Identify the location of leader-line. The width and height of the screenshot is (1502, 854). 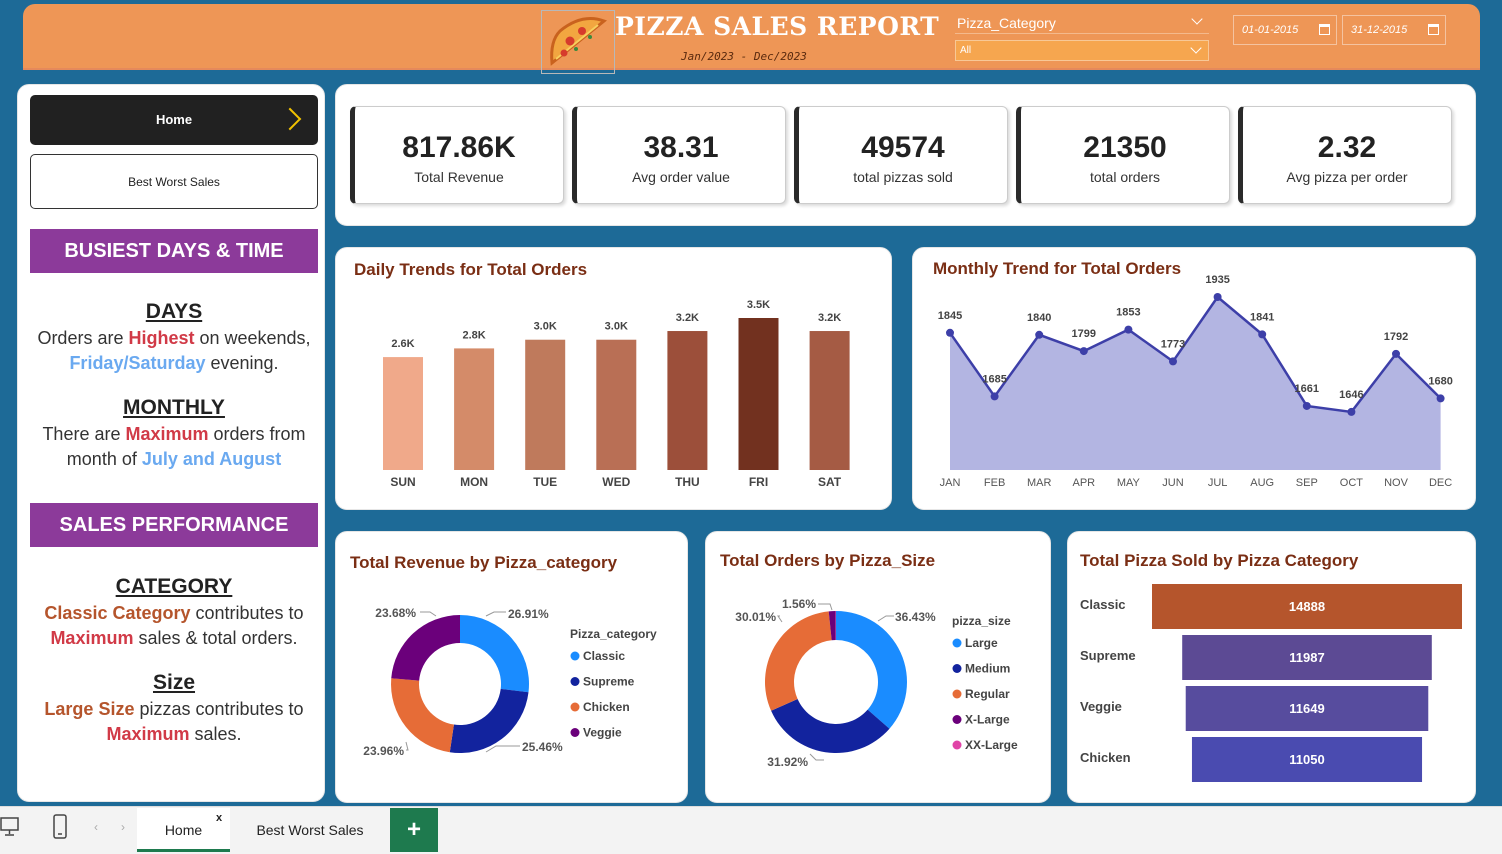
(816, 757).